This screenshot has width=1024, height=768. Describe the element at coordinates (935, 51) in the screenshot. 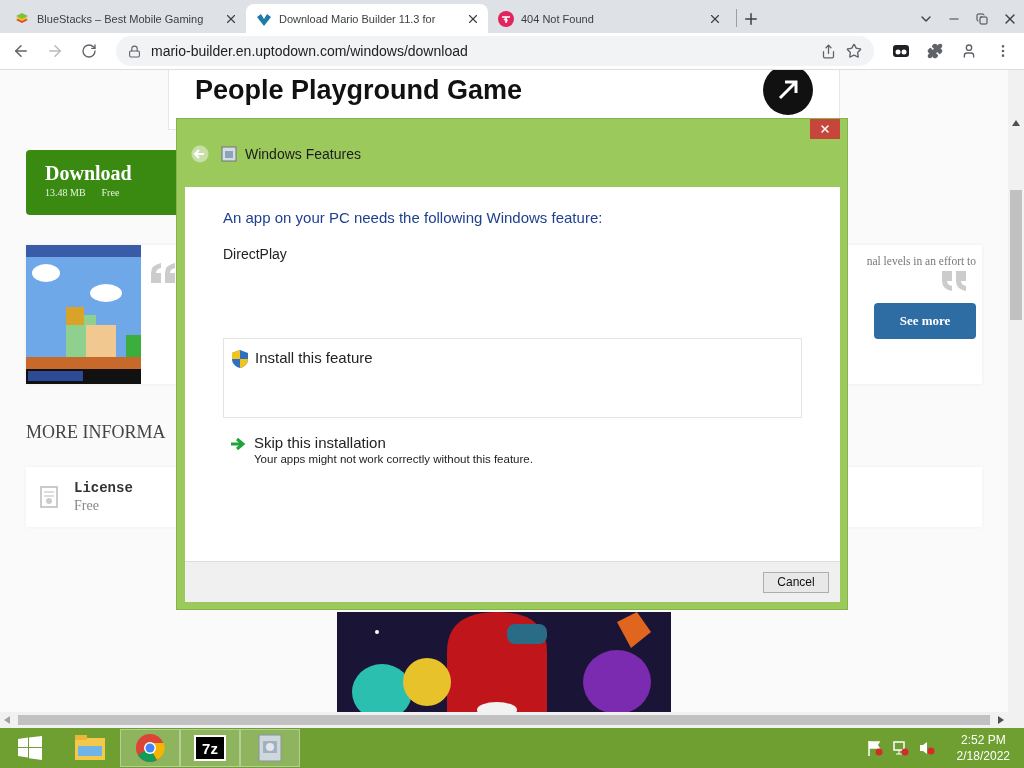

I see `puzzle-icon` at that location.